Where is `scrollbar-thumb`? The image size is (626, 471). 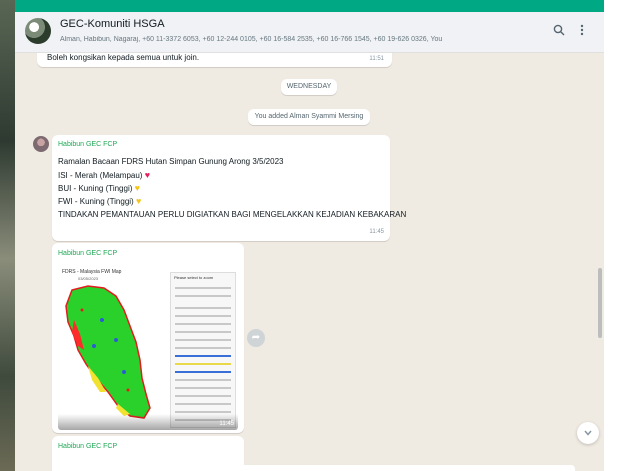
scrollbar-thumb is located at coordinates (600, 303).